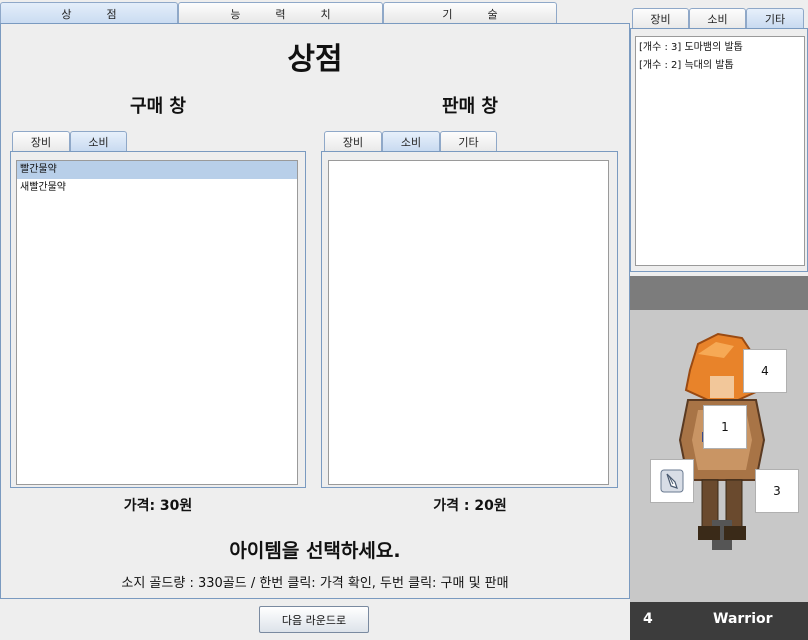 This screenshot has height=640, width=808. What do you see at coordinates (315, 59) in the screenshot?
I see `shop-title: 상점` at bounding box center [315, 59].